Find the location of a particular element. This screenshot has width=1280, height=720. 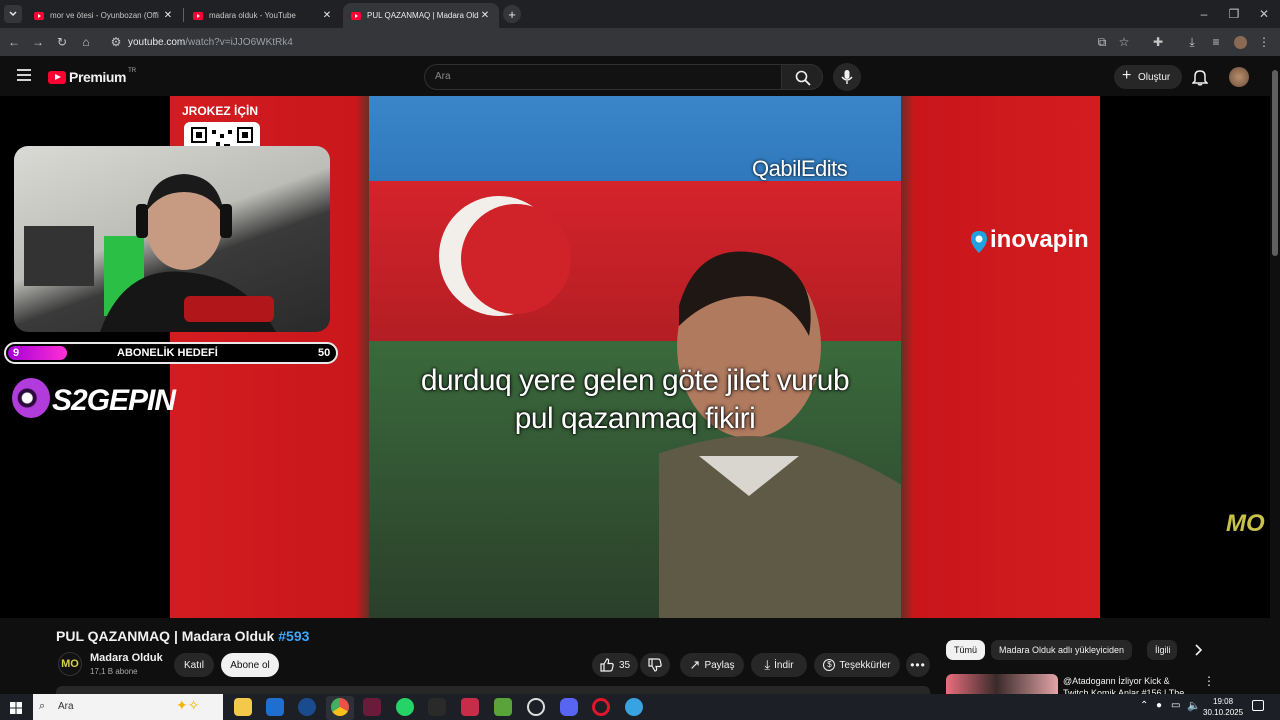

profile-avatar-icon is located at coordinates (1240, 42).